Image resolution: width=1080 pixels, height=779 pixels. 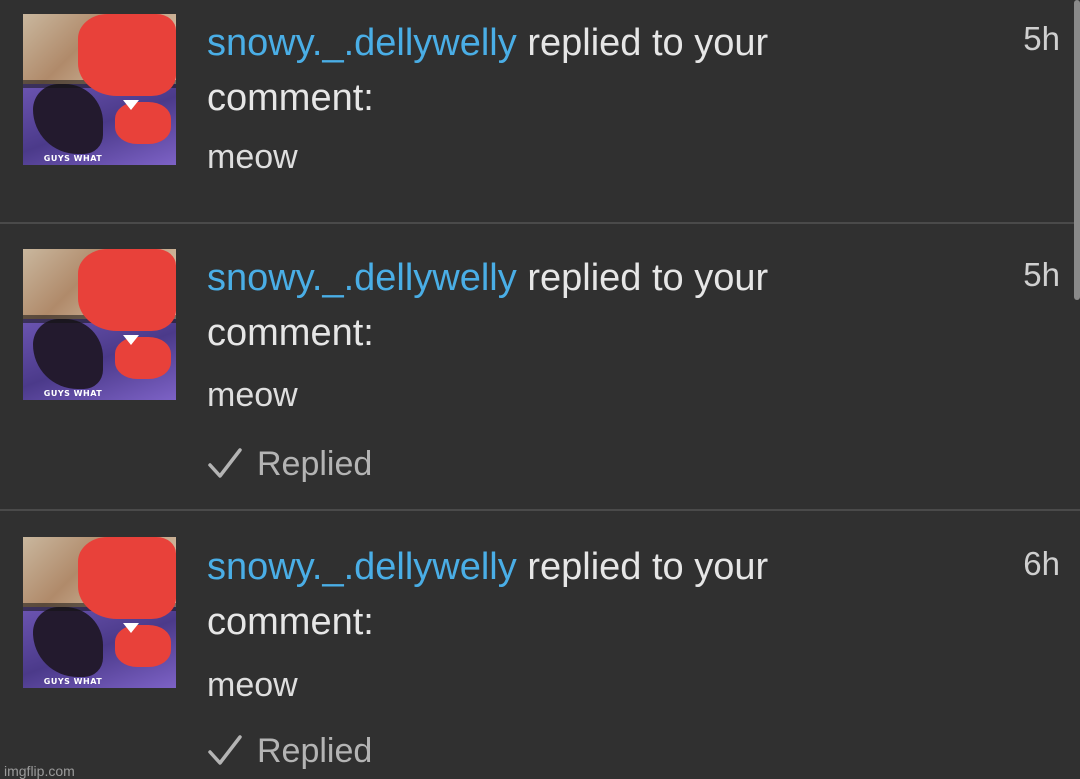 What do you see at coordinates (1041, 563) in the screenshot?
I see `timestamp: 6h` at bounding box center [1041, 563].